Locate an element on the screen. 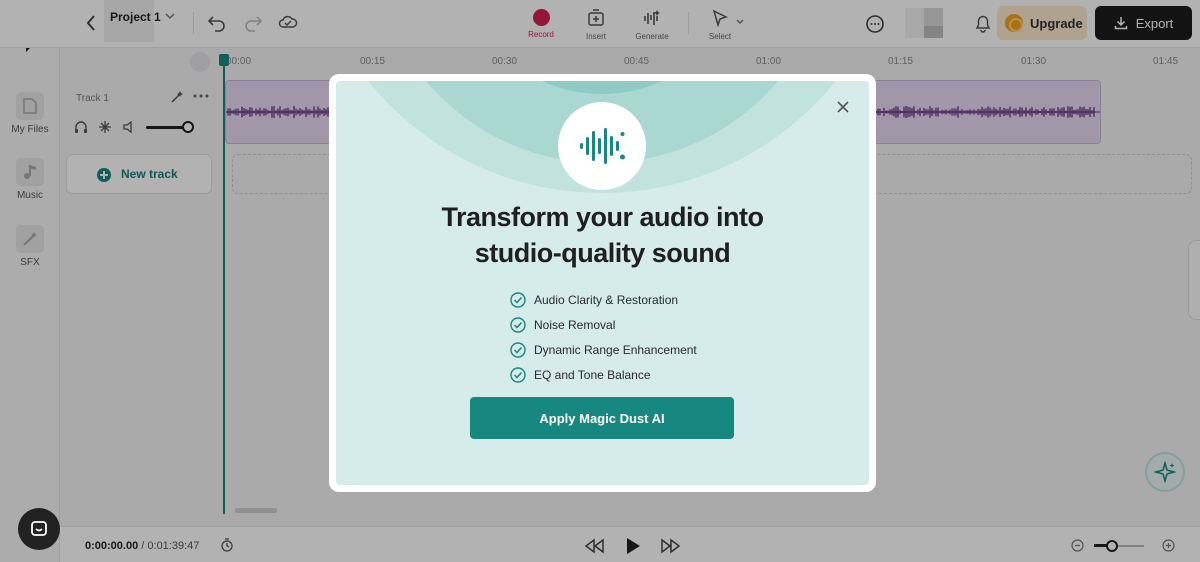  support-chat-button is located at coordinates (39, 529).